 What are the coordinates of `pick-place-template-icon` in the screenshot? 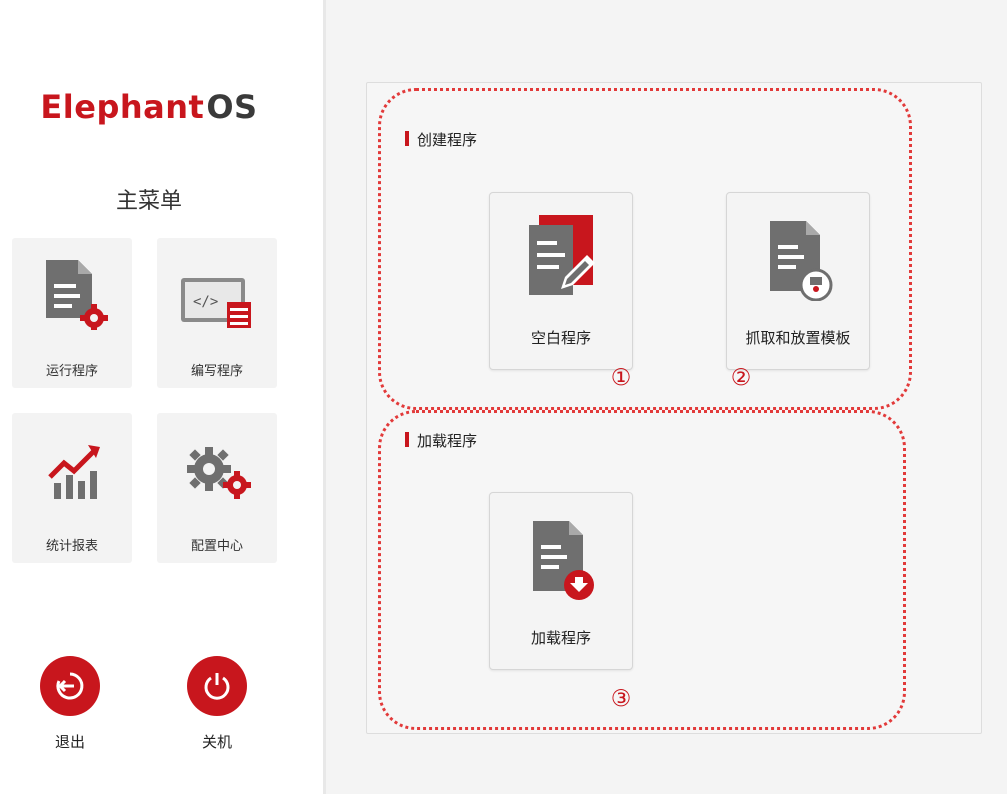 It's located at (801, 261).